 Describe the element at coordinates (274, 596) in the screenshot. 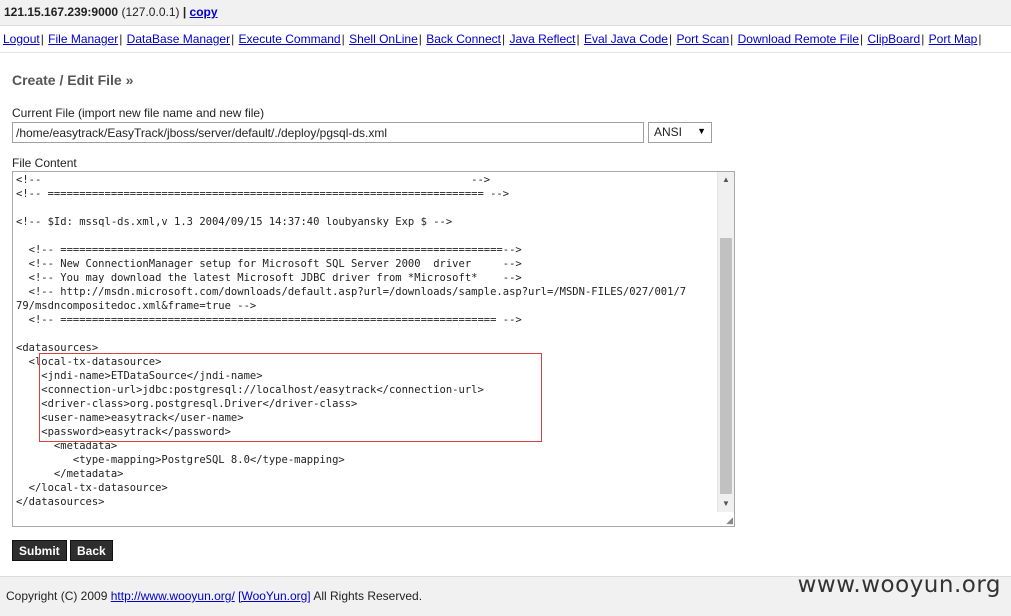

I see `footer-link-wooyun-org: [WooYun.org]` at that location.